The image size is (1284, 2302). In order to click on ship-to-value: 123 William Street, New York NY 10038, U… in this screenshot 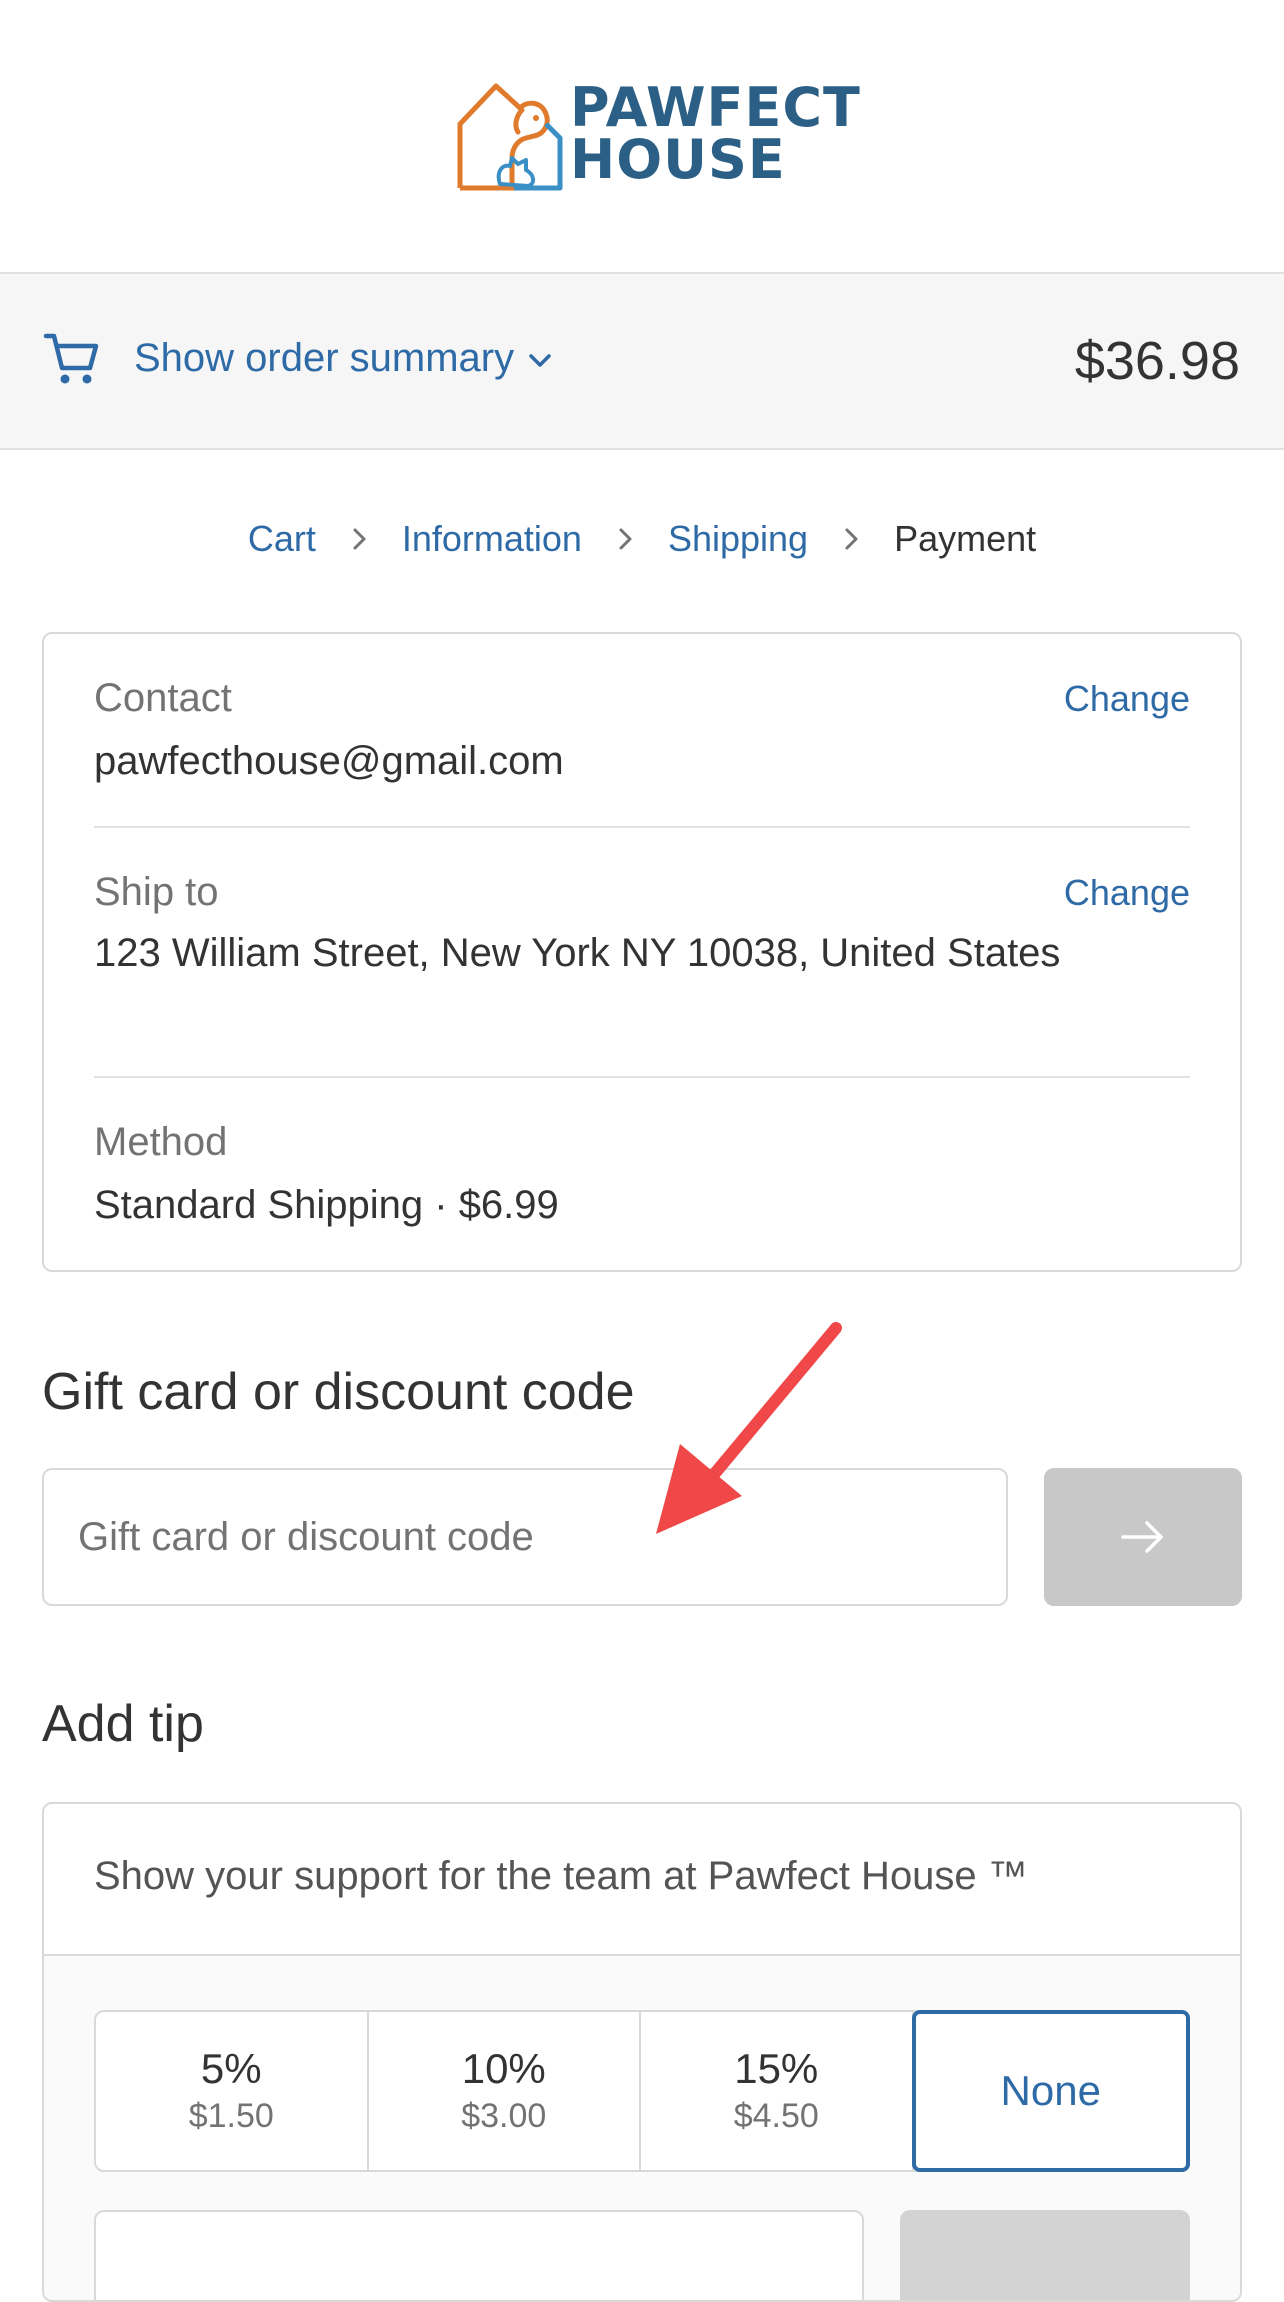, I will do `click(577, 953)`.